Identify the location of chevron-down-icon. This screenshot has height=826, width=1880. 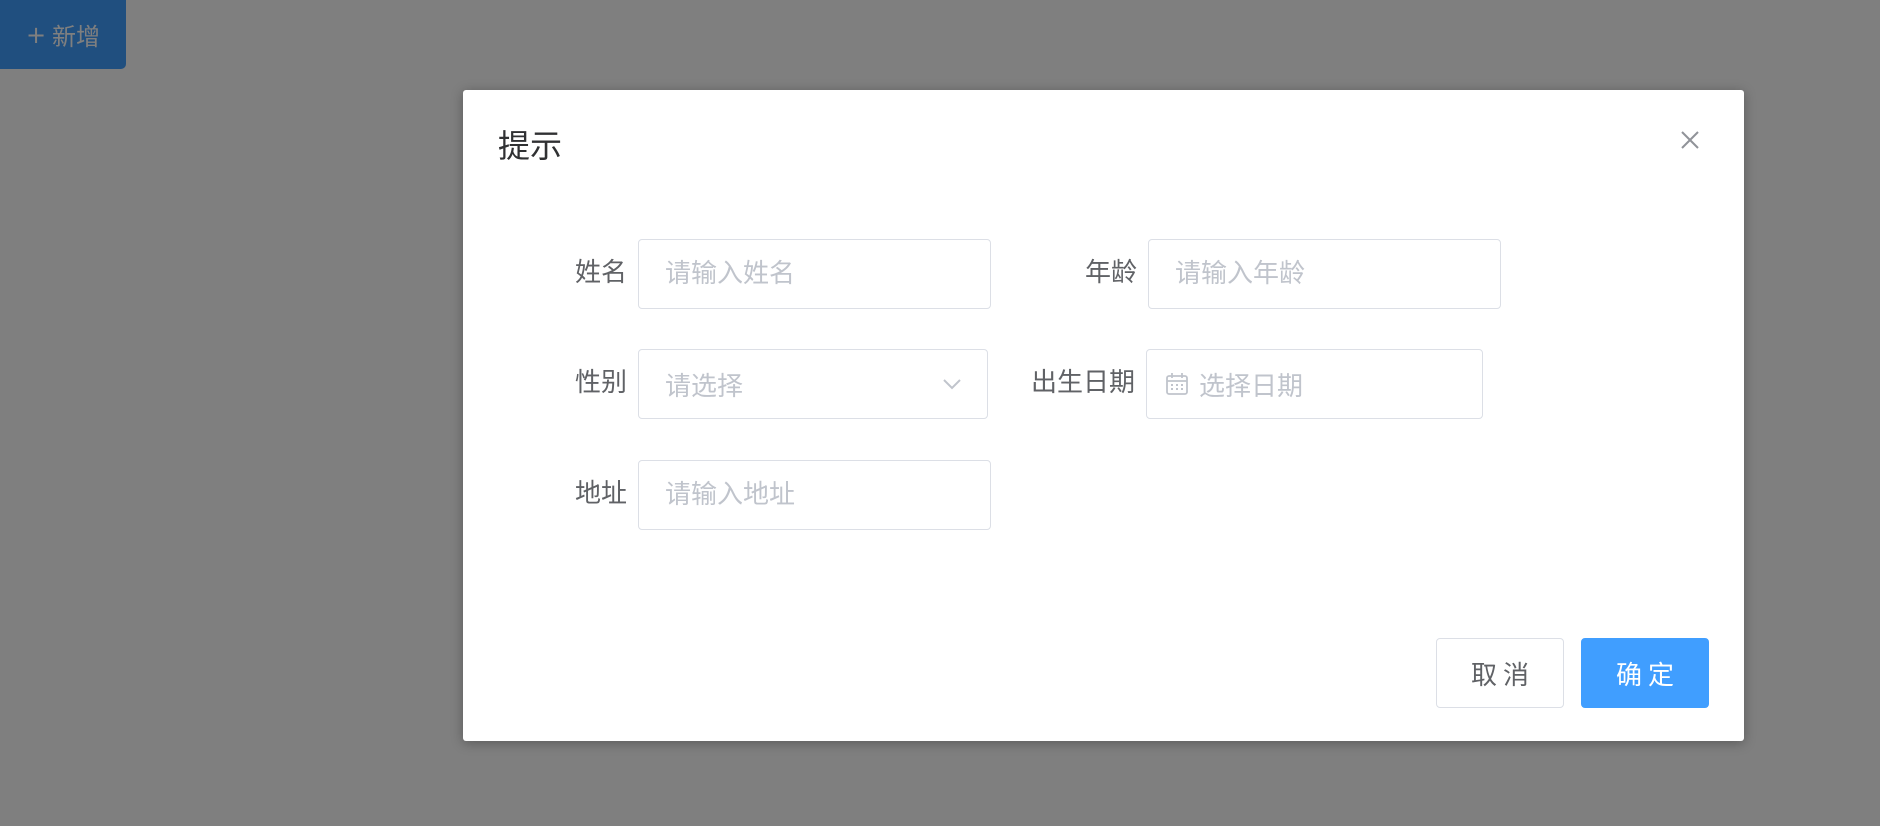
(952, 384).